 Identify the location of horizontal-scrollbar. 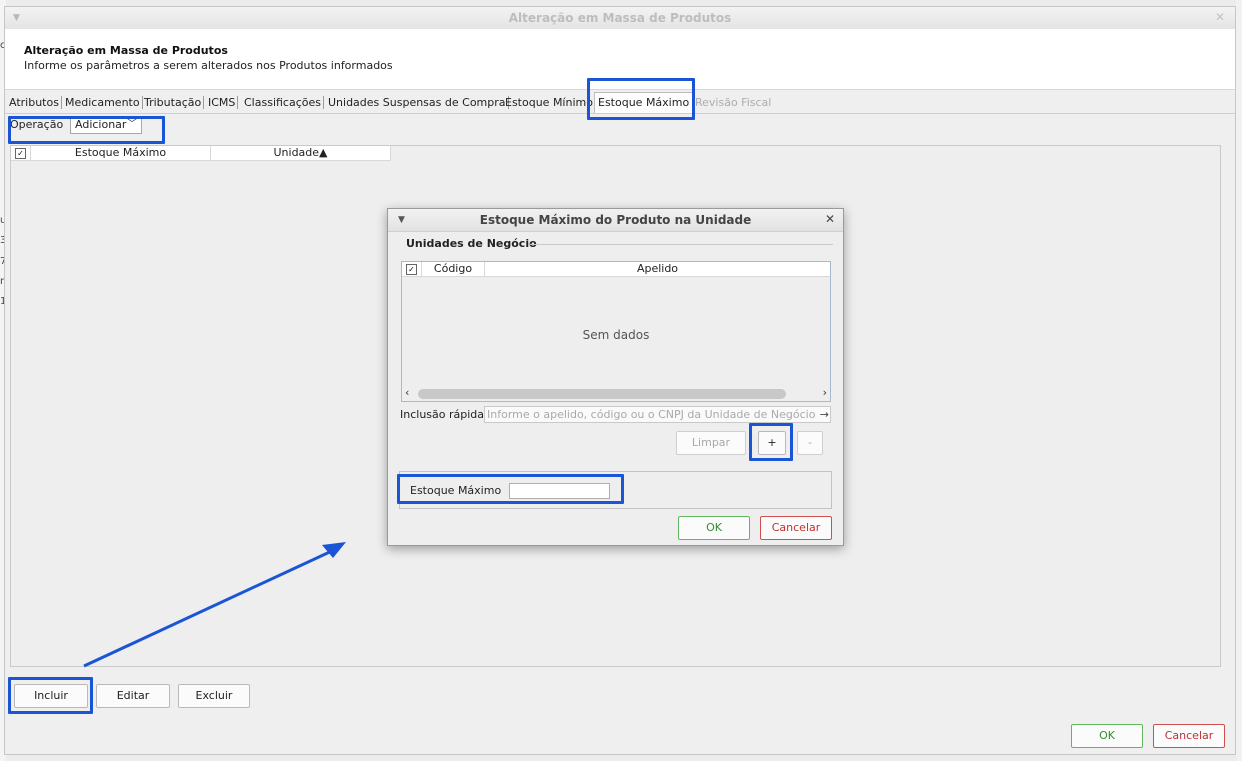
(602, 394).